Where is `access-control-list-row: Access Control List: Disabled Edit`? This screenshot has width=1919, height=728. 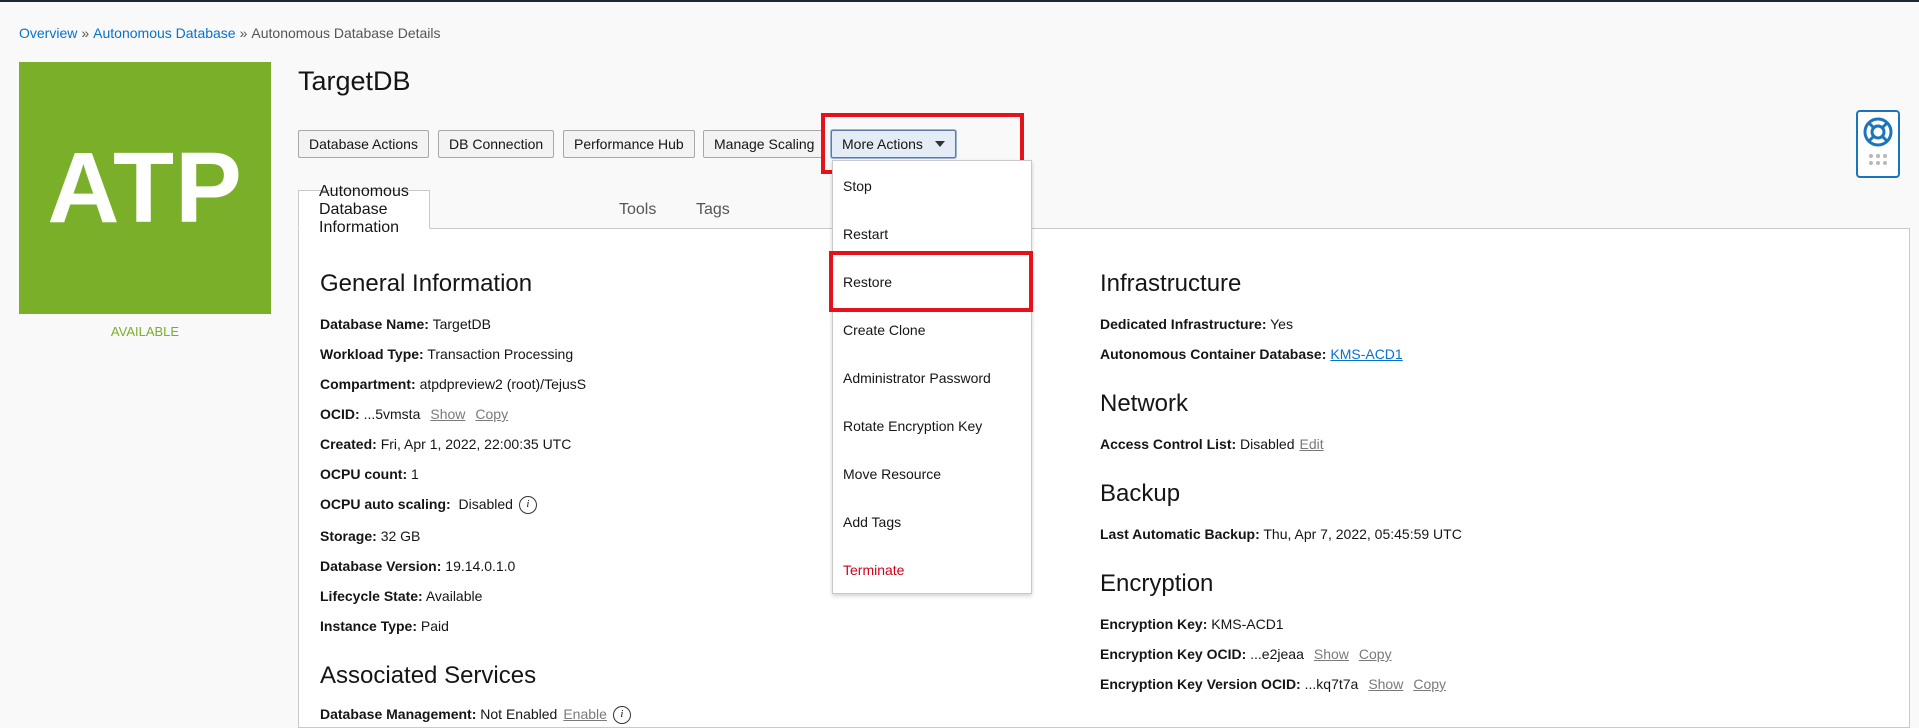 access-control-list-row: Access Control List: Disabled Edit is located at coordinates (1212, 444).